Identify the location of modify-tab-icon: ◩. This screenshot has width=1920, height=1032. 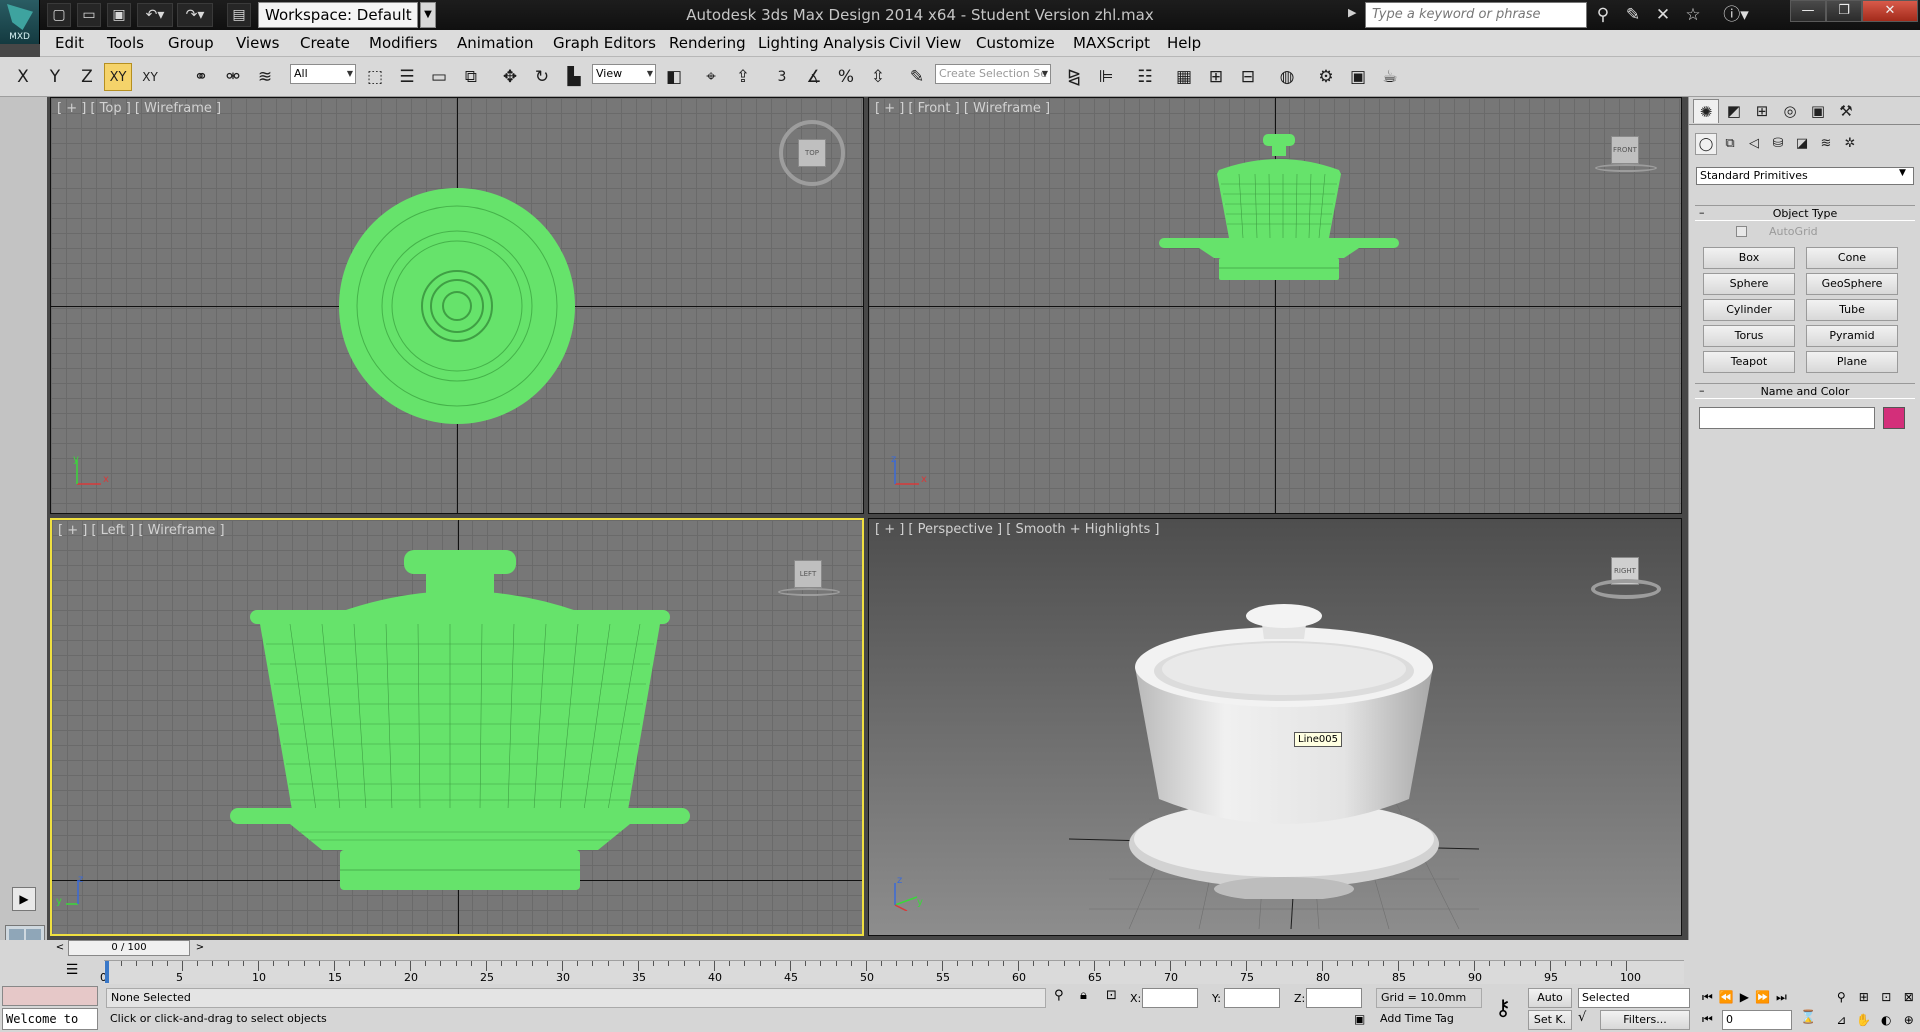
(1734, 111).